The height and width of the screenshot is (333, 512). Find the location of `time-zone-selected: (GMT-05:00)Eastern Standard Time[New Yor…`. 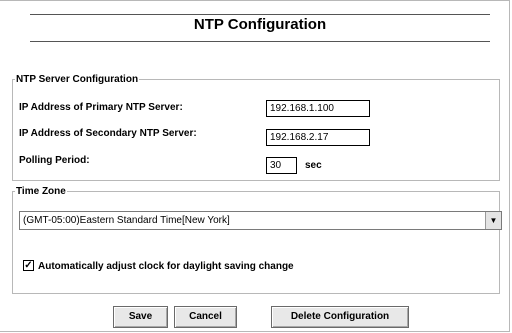

time-zone-selected: (GMT-05:00)Eastern Standard Time[New Yor… is located at coordinates (126, 220).